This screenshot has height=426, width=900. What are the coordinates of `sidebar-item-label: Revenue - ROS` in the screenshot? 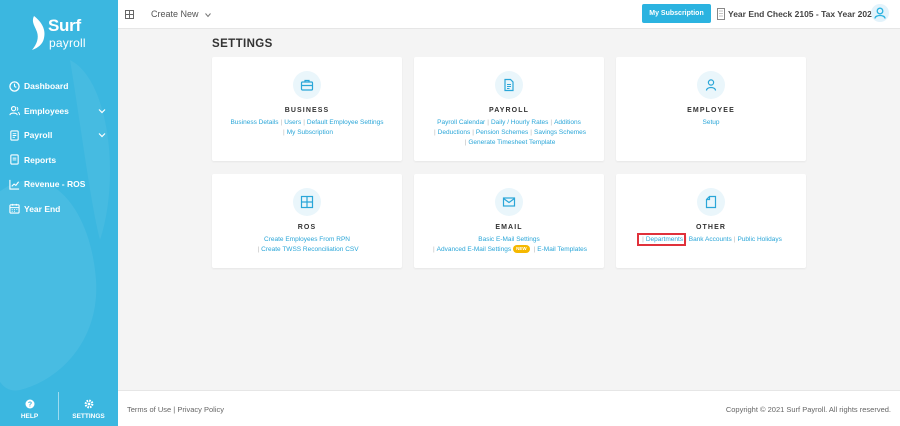 It's located at (55, 184).